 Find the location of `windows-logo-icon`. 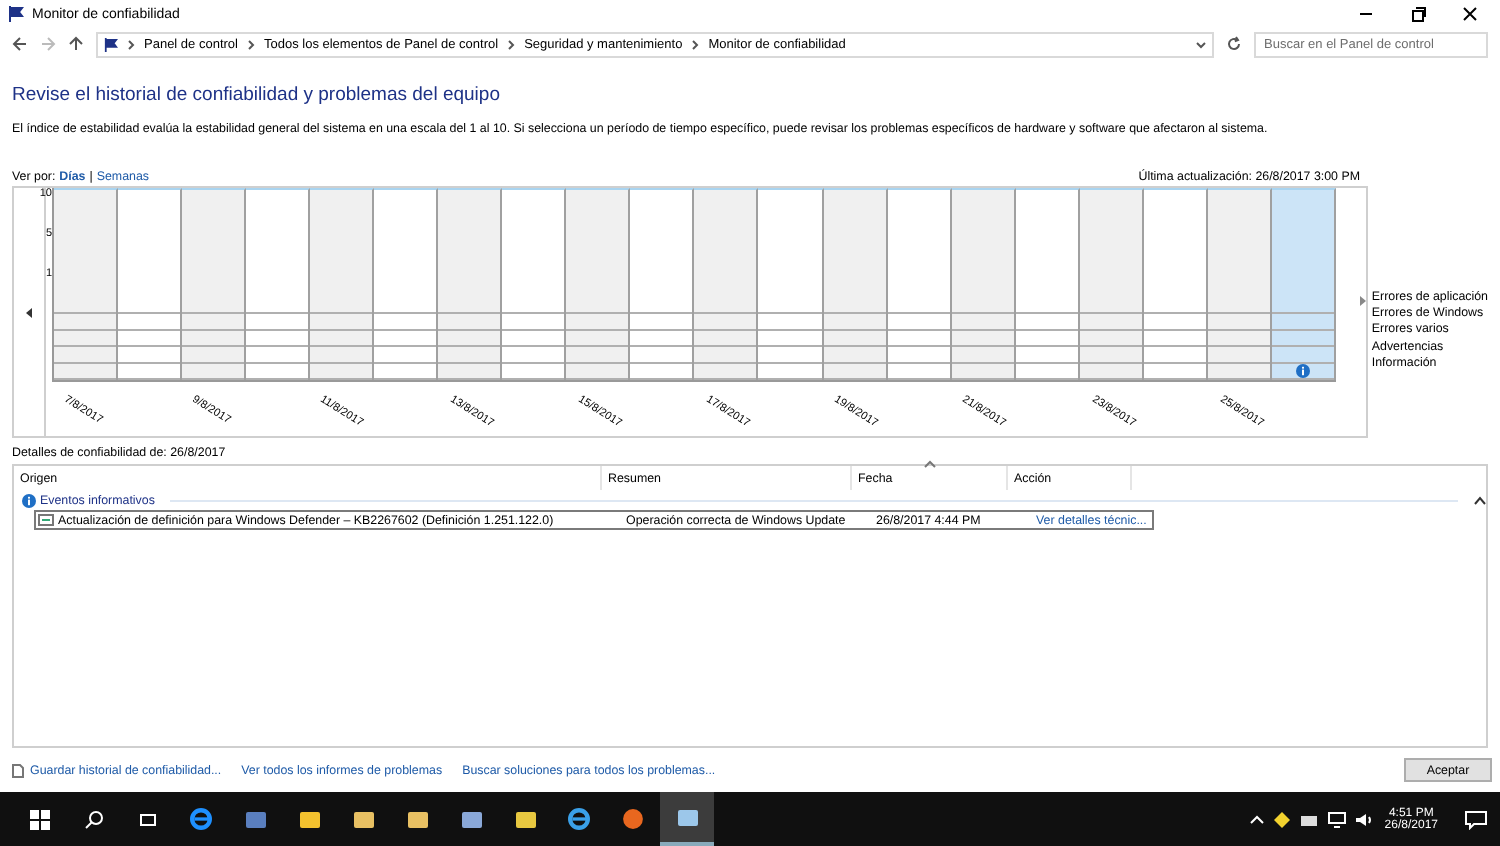

windows-logo-icon is located at coordinates (39, 819).